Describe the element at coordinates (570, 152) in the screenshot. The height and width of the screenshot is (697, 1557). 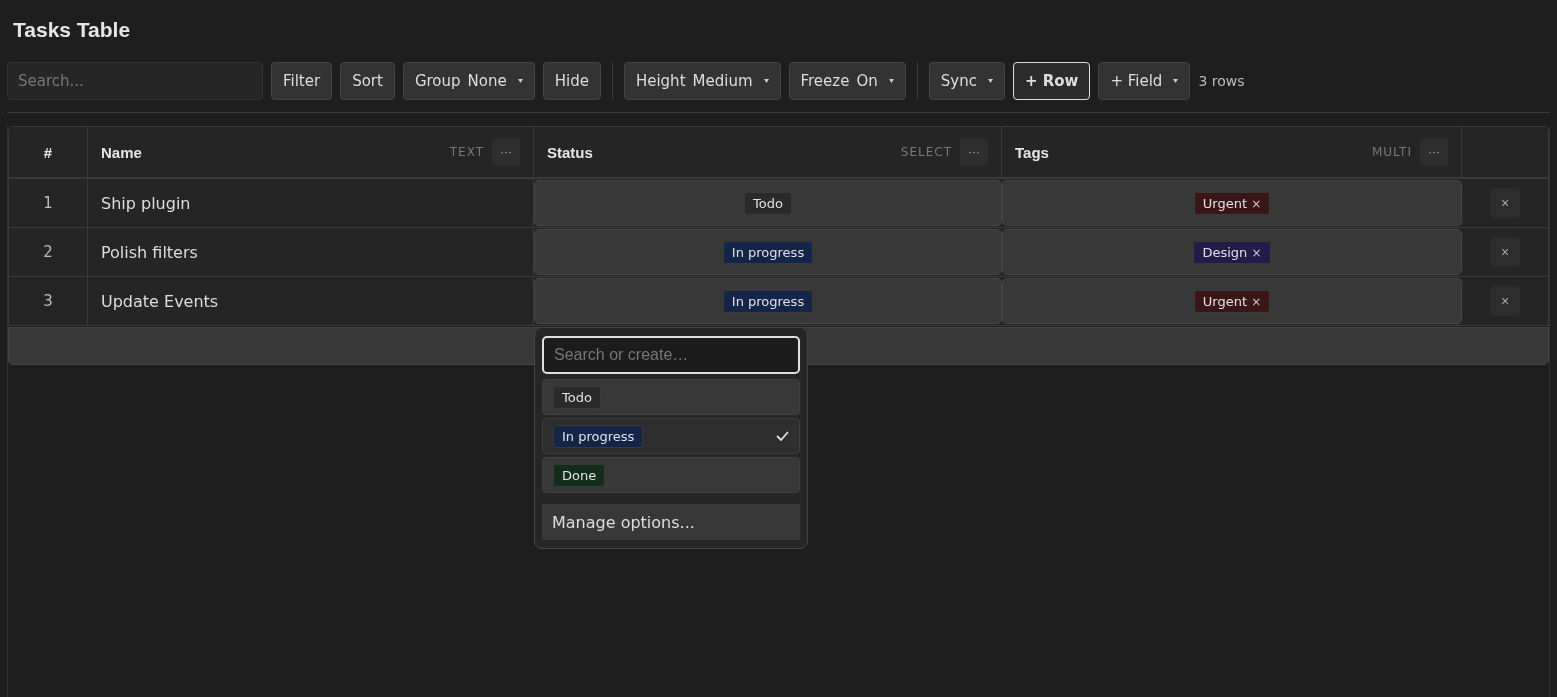
I see `column-header: Status` at that location.